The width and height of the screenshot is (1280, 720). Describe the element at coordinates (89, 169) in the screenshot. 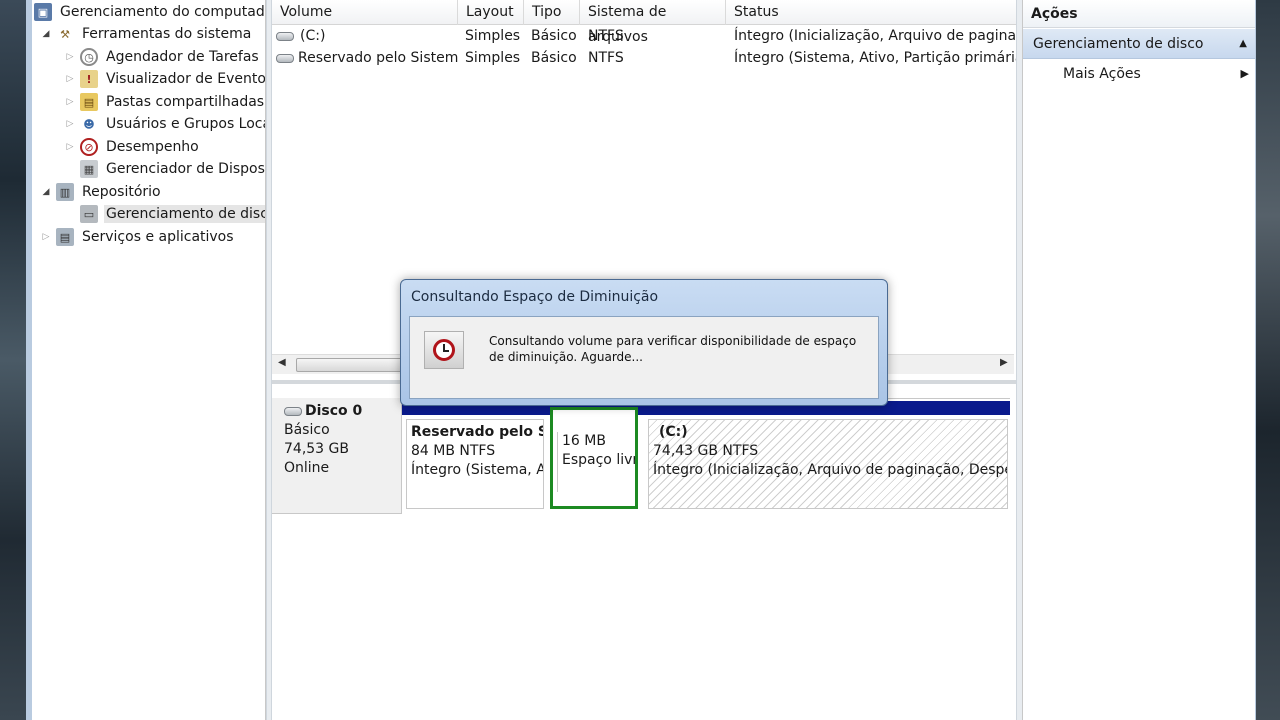

I see `device-manager-icon: ▦` at that location.